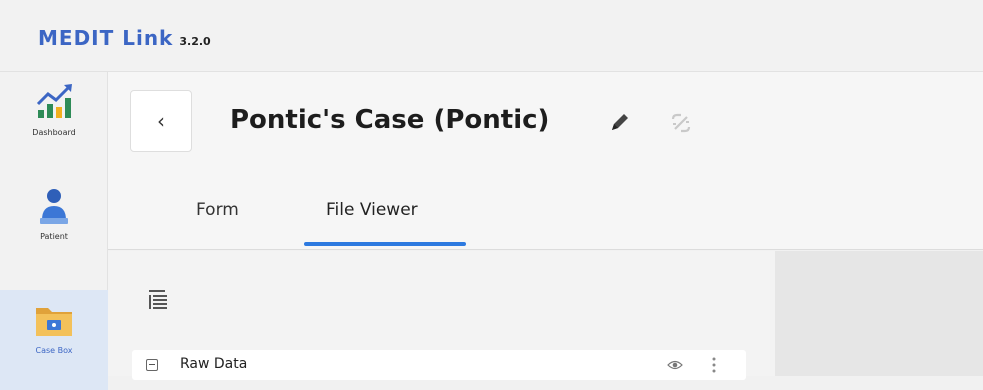  Describe the element at coordinates (54, 132) in the screenshot. I see `sidebar-item-label: Dashboard` at that location.